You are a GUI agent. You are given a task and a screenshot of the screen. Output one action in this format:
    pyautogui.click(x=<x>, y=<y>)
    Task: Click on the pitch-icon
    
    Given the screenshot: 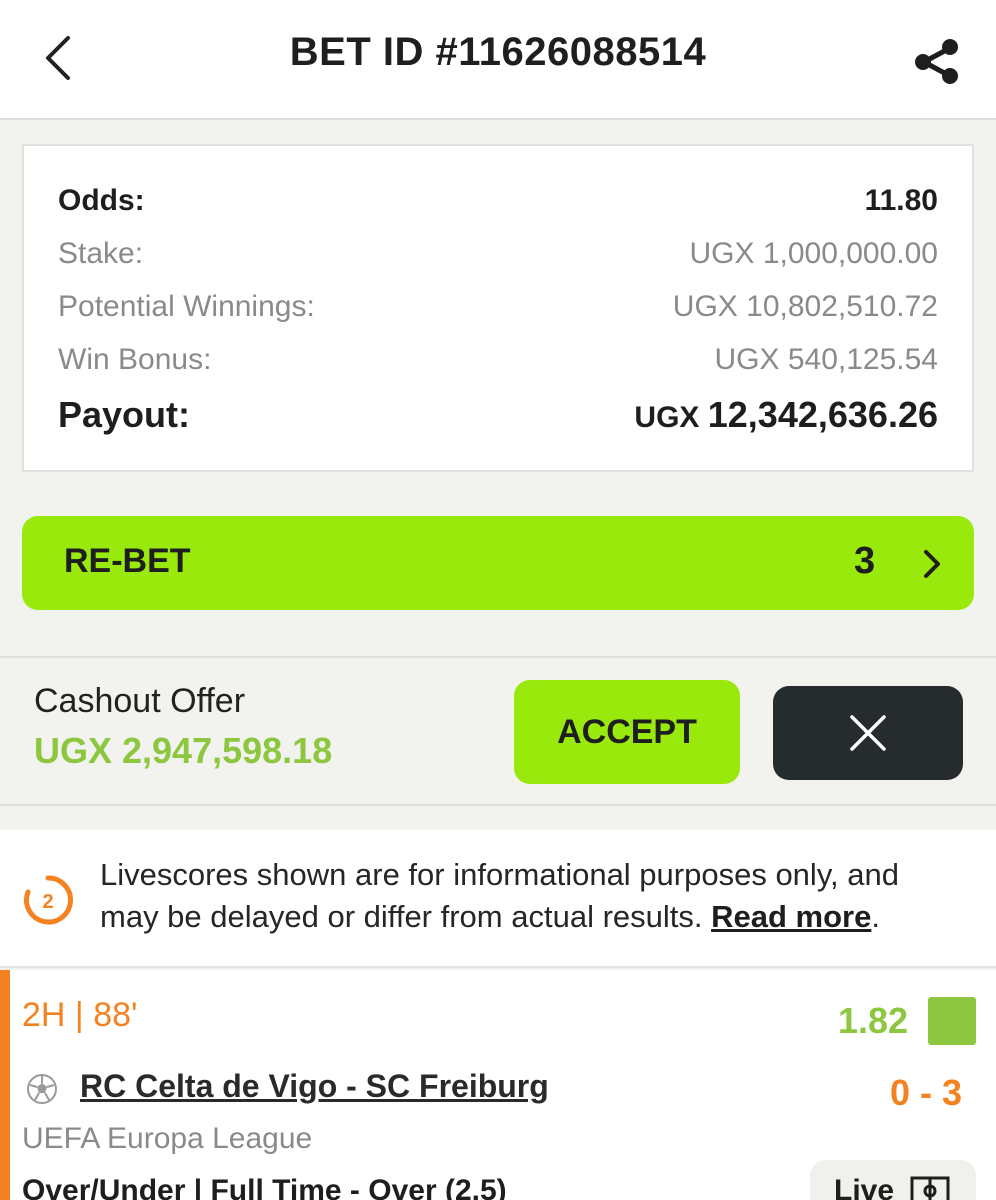 What is the action you would take?
    pyautogui.click(x=930, y=1188)
    